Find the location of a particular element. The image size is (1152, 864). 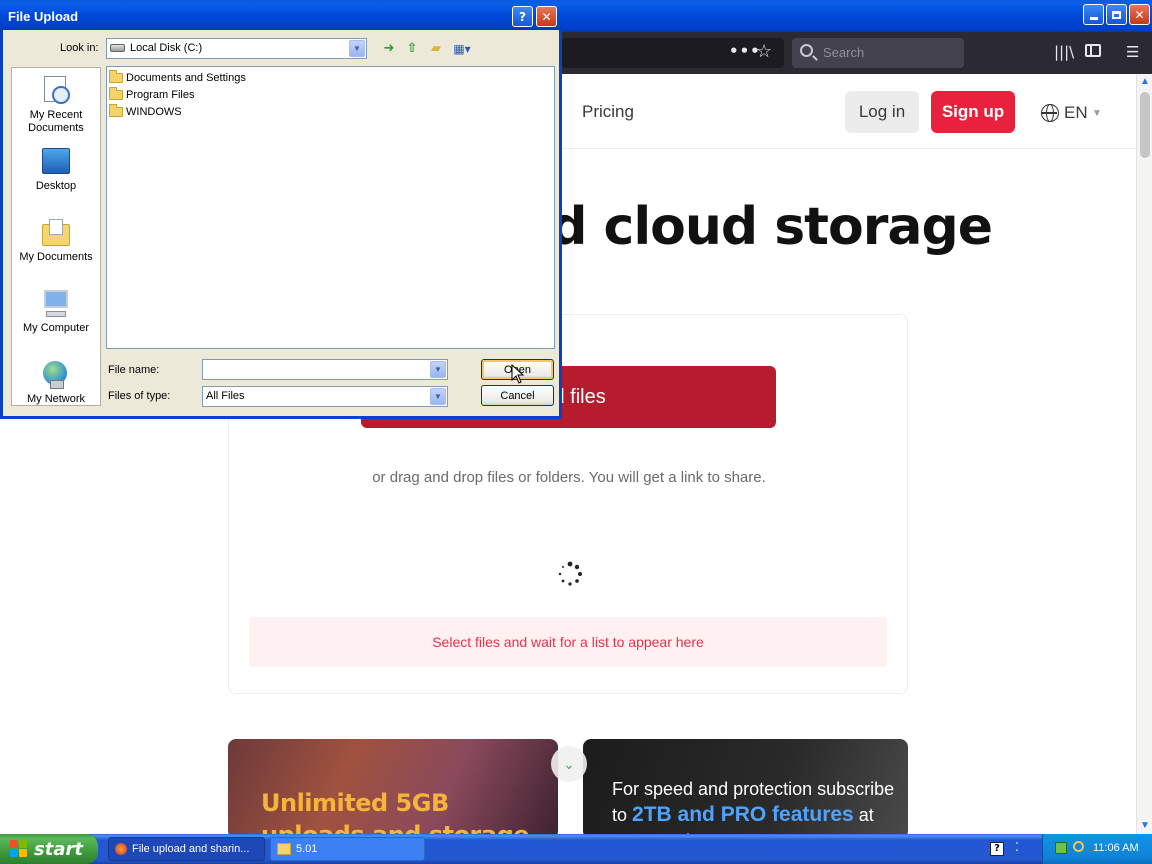

browser-icon is located at coordinates (121, 849).